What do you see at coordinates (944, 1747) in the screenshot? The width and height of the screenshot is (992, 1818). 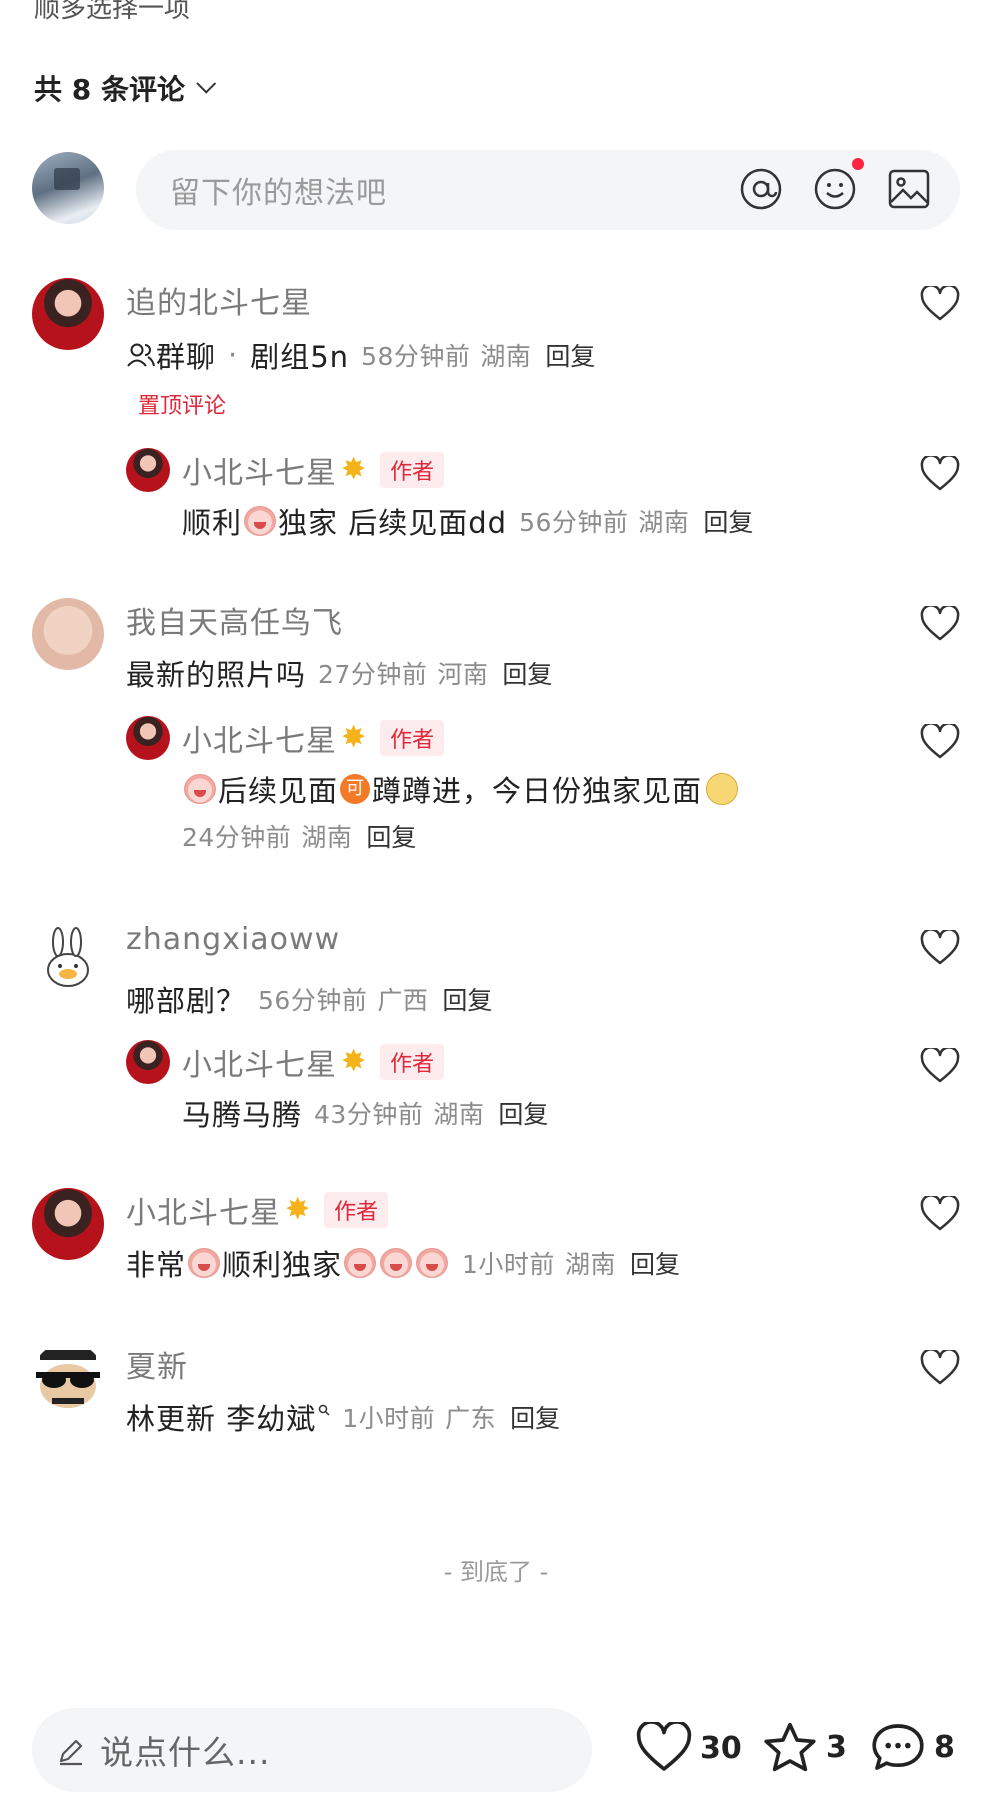 I see `comment-count: 8` at bounding box center [944, 1747].